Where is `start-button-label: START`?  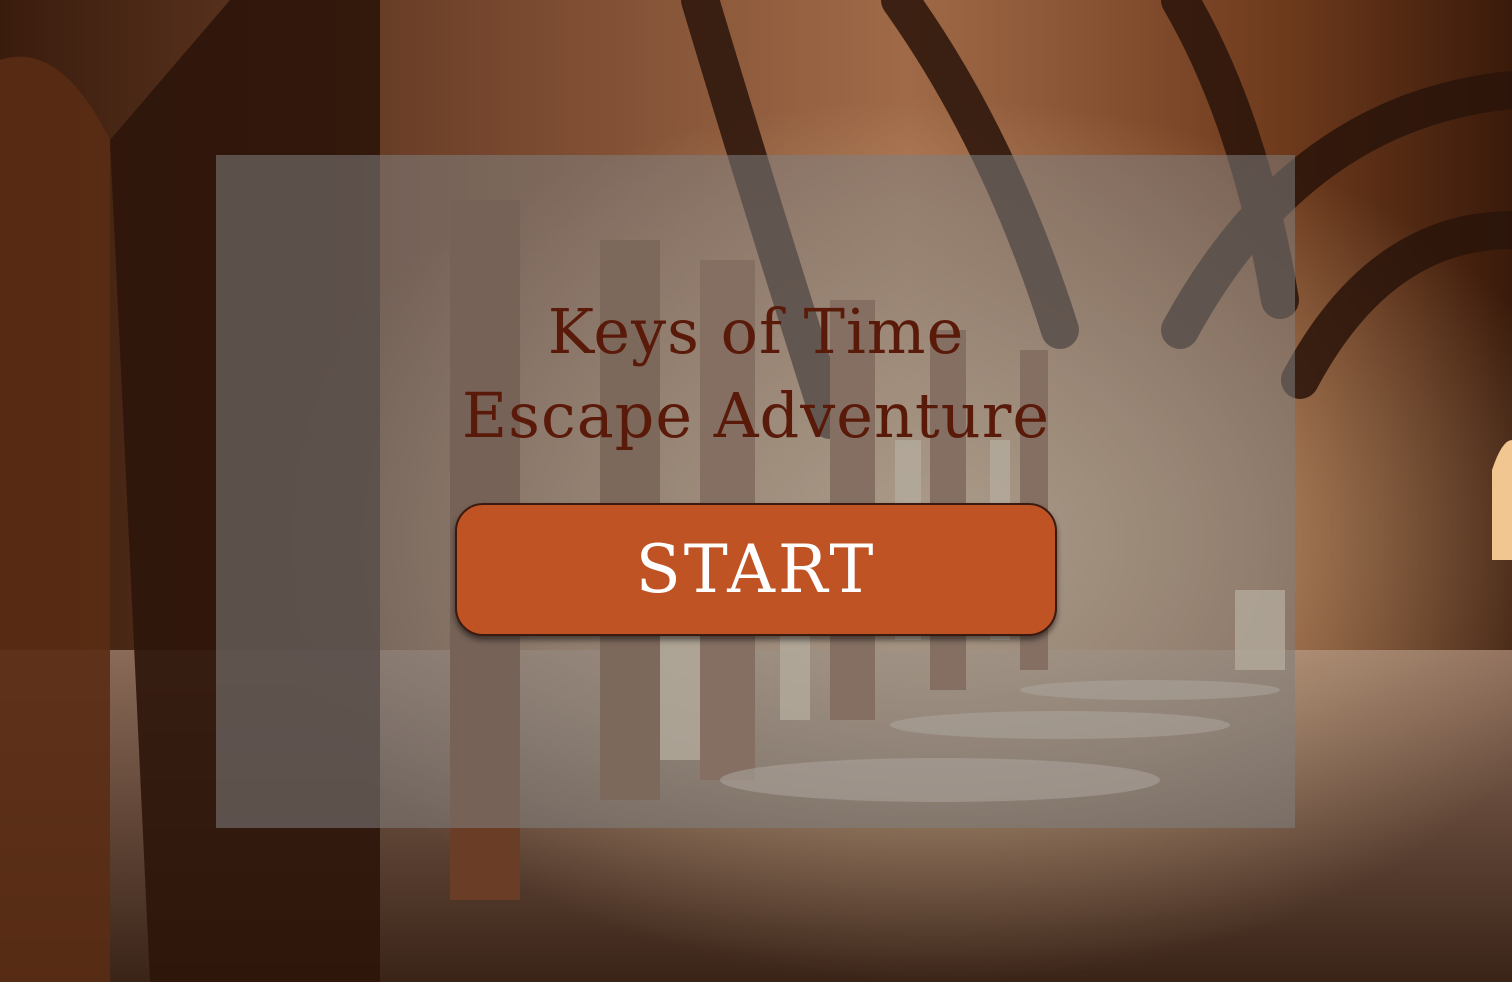 start-button-label: START is located at coordinates (756, 569).